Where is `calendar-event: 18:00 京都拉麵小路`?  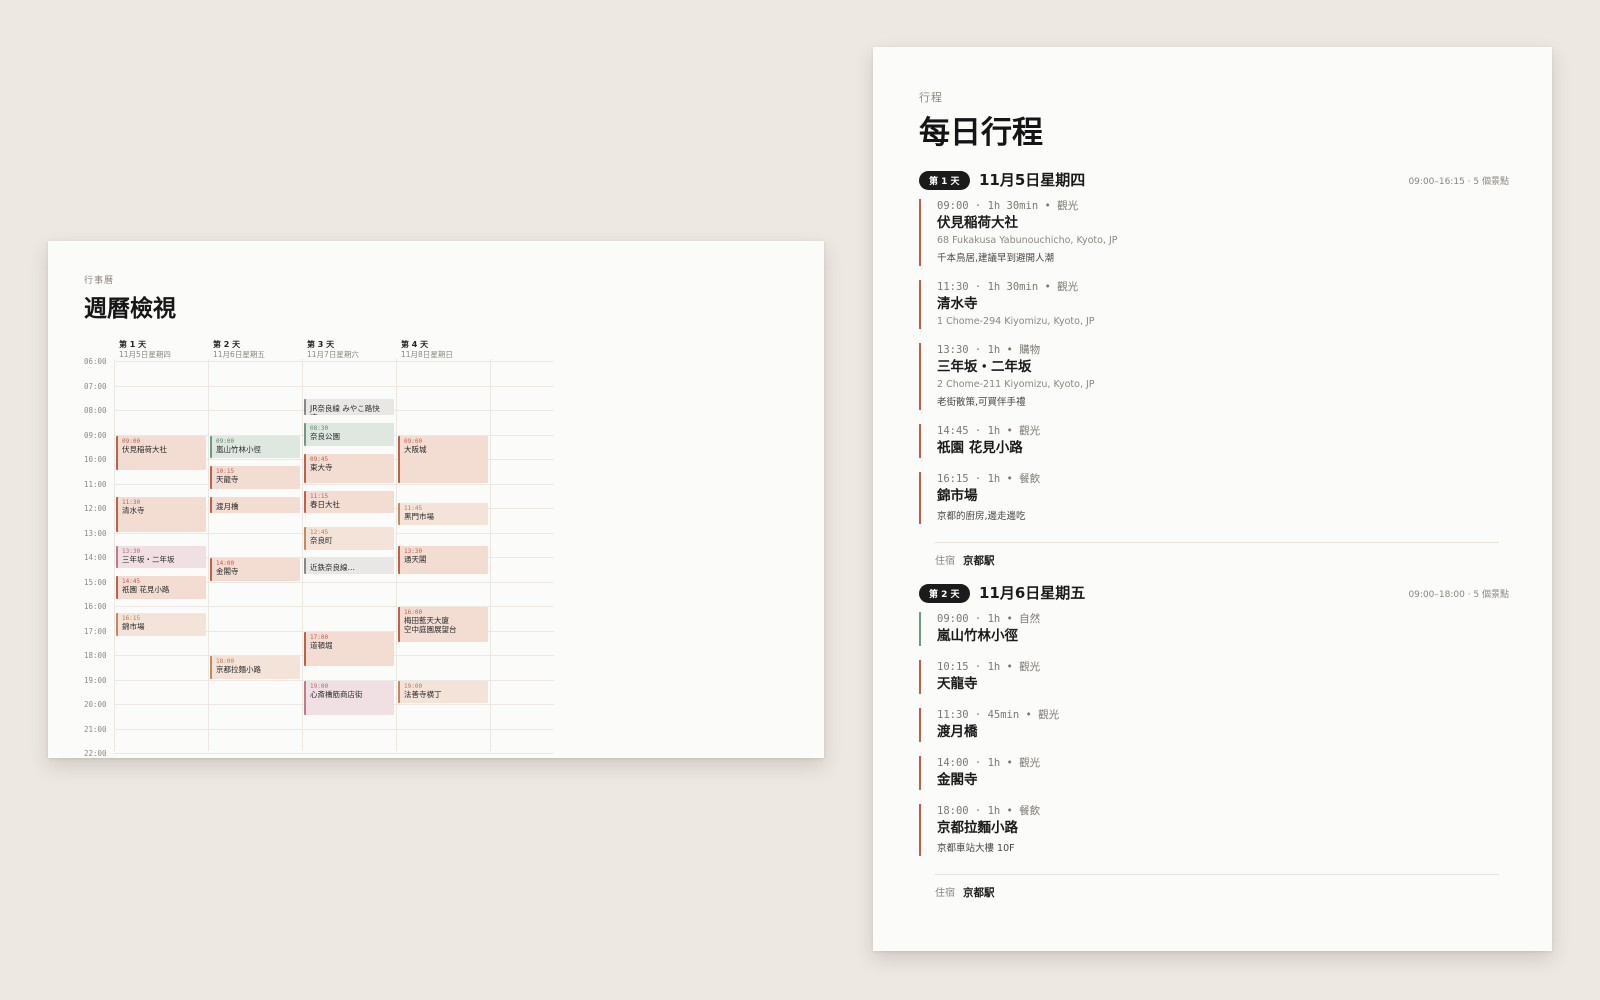 calendar-event: 18:00 京都拉麵小路 is located at coordinates (255, 667).